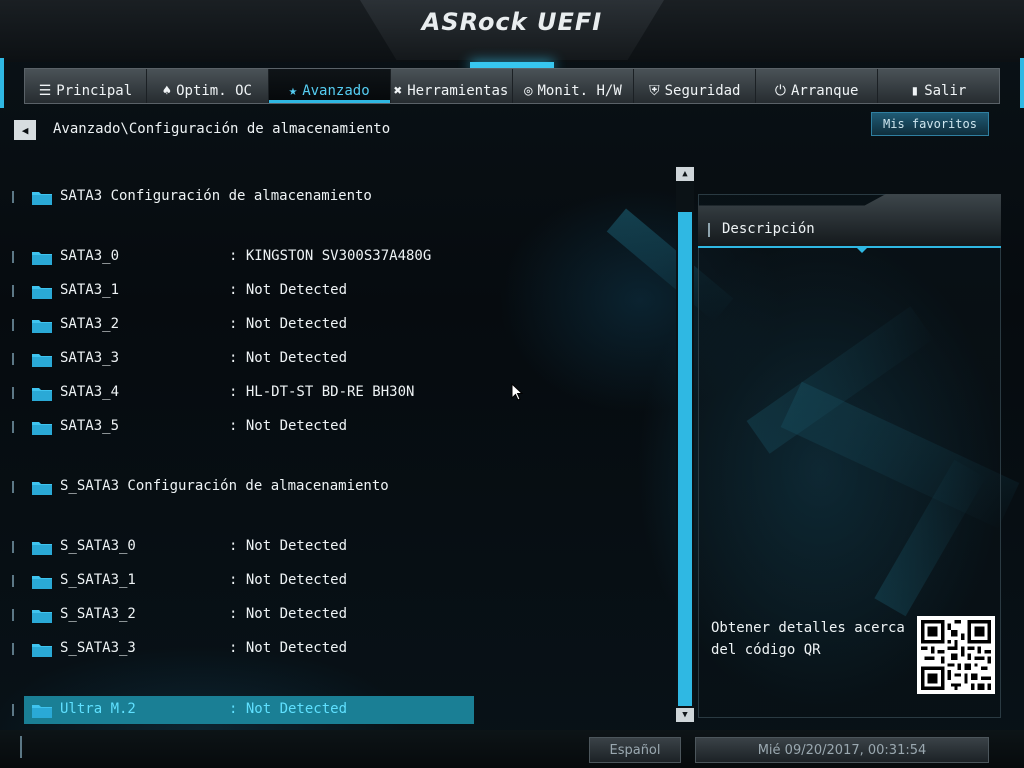 This screenshot has width=1024, height=768. I want to click on port-label: S_SATA3_3, so click(98, 648).